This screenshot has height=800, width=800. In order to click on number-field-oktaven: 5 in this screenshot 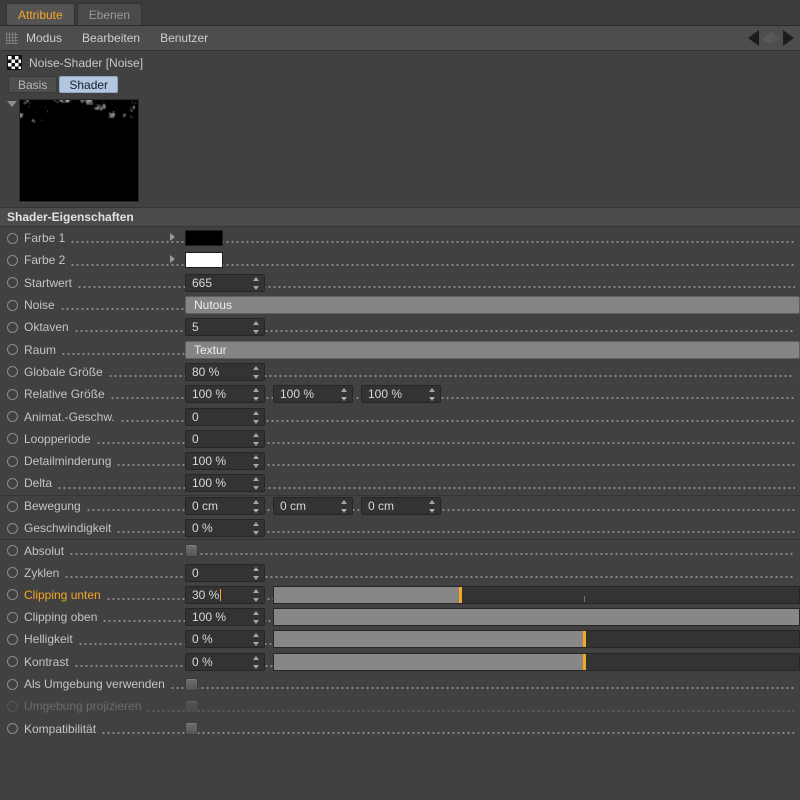, I will do `click(225, 327)`.